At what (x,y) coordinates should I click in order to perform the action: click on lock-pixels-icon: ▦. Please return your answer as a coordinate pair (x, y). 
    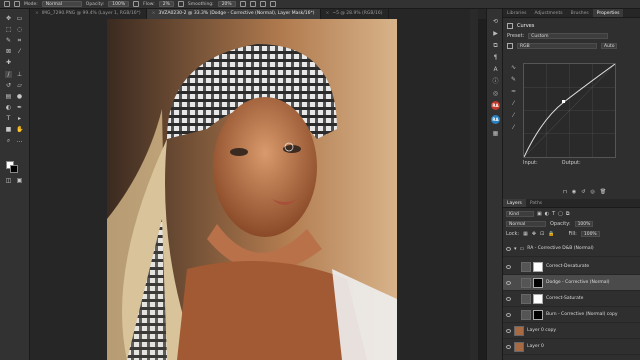
    Looking at the image, I should click on (525, 234).